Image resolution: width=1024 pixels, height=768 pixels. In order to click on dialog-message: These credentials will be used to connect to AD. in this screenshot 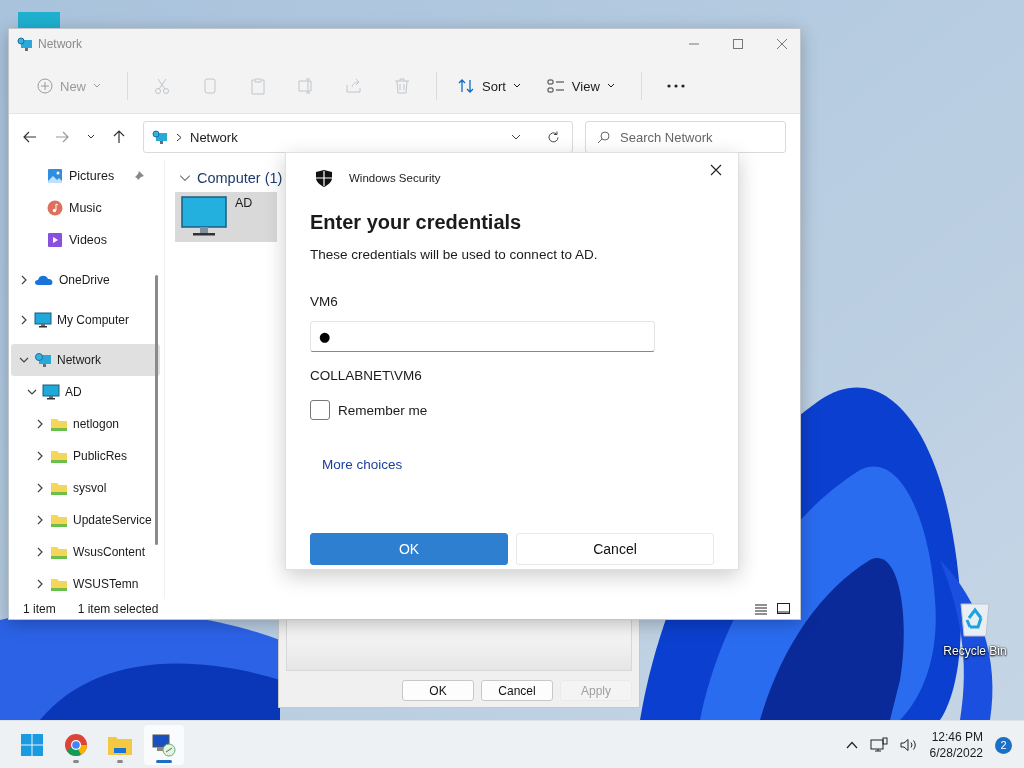, I will do `click(454, 254)`.